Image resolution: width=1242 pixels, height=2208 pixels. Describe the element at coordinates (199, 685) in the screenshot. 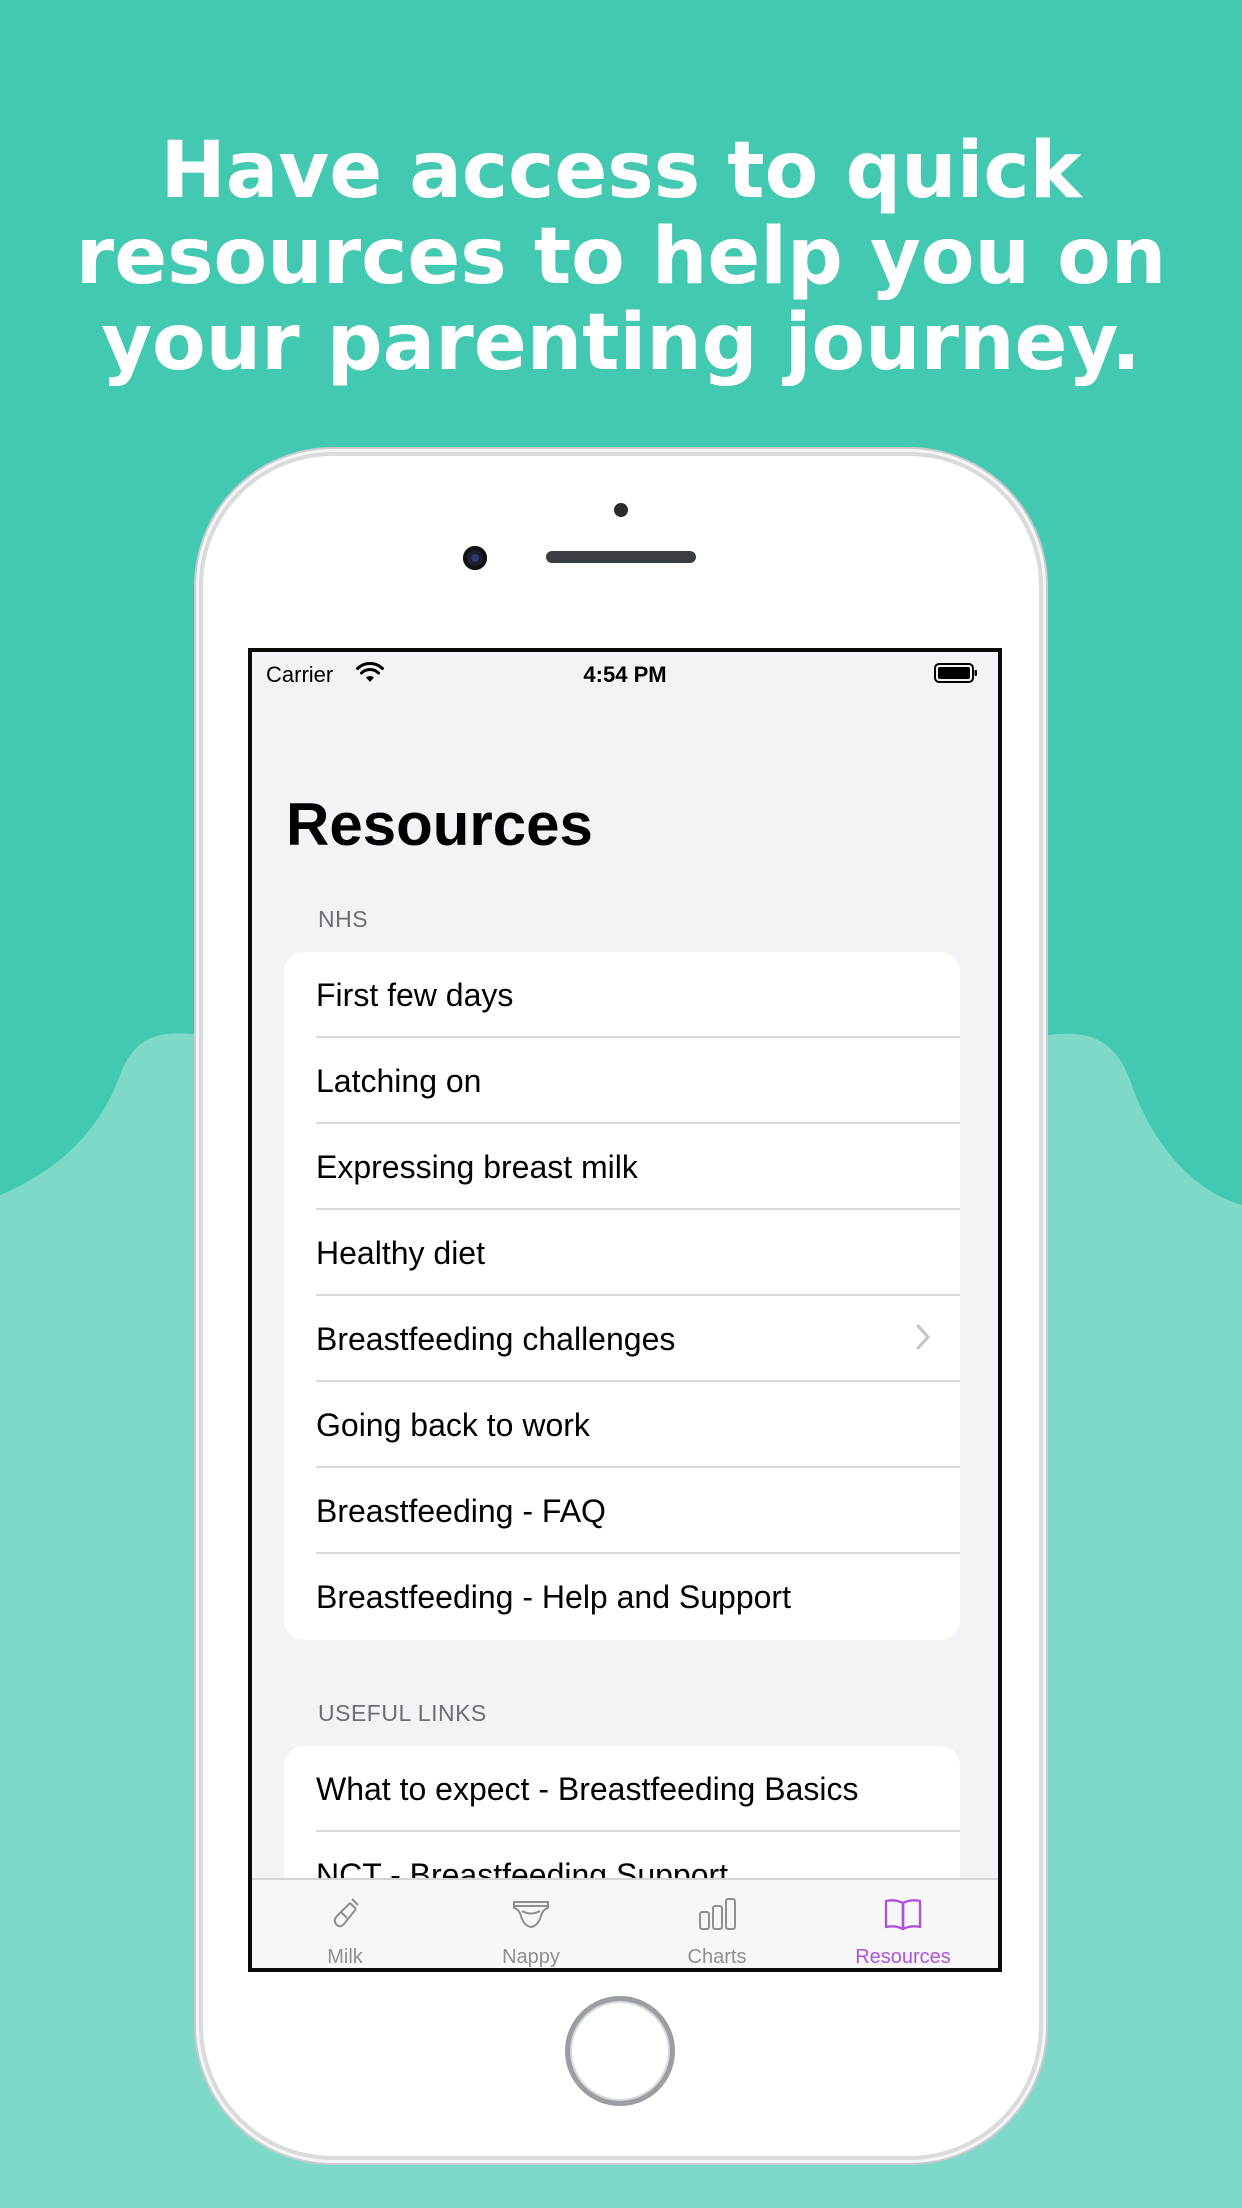

I see `mute-switch` at that location.